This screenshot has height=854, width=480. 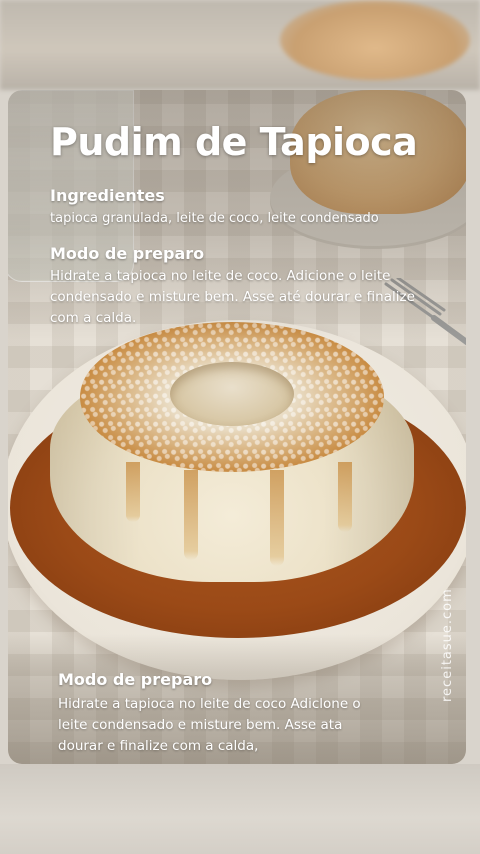 What do you see at coordinates (240, 45) in the screenshot?
I see `blurred-background-top` at bounding box center [240, 45].